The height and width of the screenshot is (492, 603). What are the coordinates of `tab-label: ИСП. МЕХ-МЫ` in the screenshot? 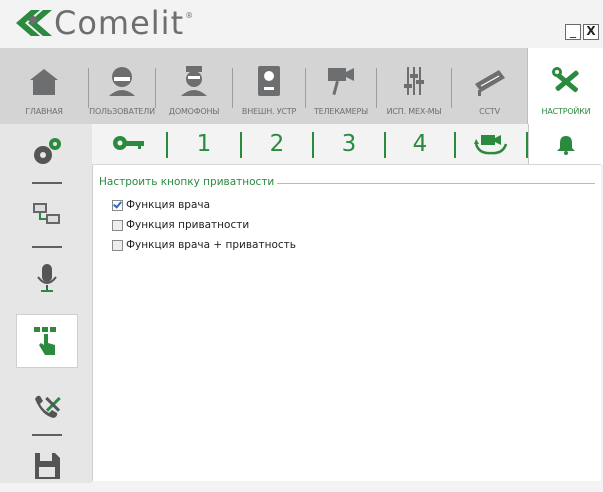 It's located at (414, 111).